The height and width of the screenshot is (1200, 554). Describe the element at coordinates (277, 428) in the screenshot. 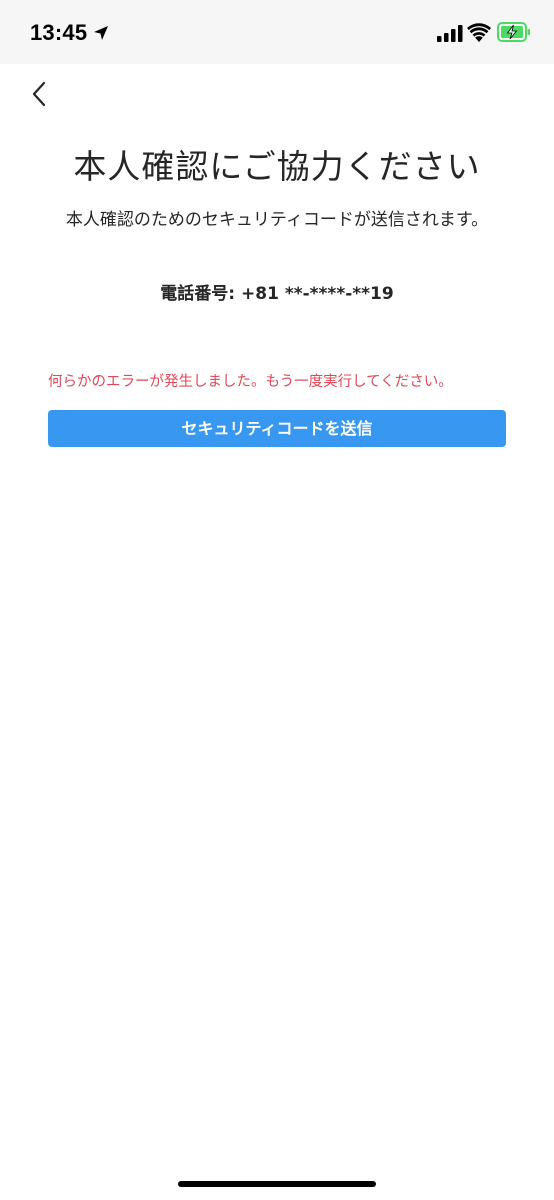

I see `send-security-code-button: セキュリティコードを送信` at that location.